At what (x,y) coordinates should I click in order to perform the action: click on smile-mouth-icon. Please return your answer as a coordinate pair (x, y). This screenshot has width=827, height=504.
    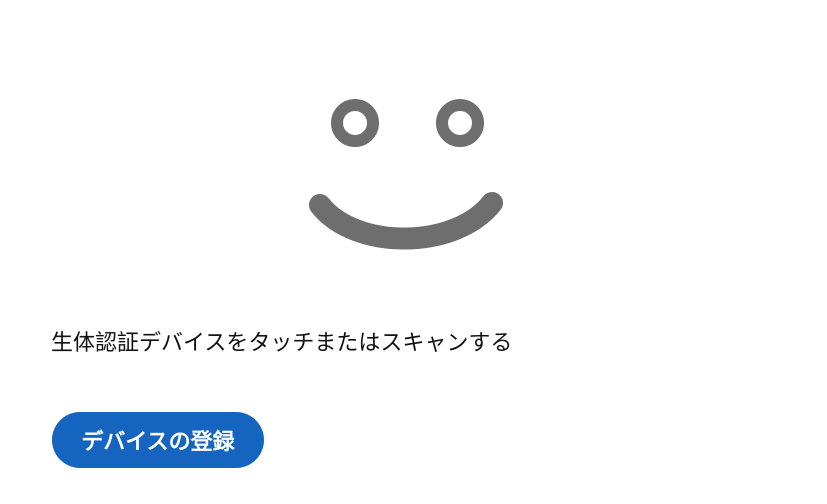
    Looking at the image, I should click on (406, 221).